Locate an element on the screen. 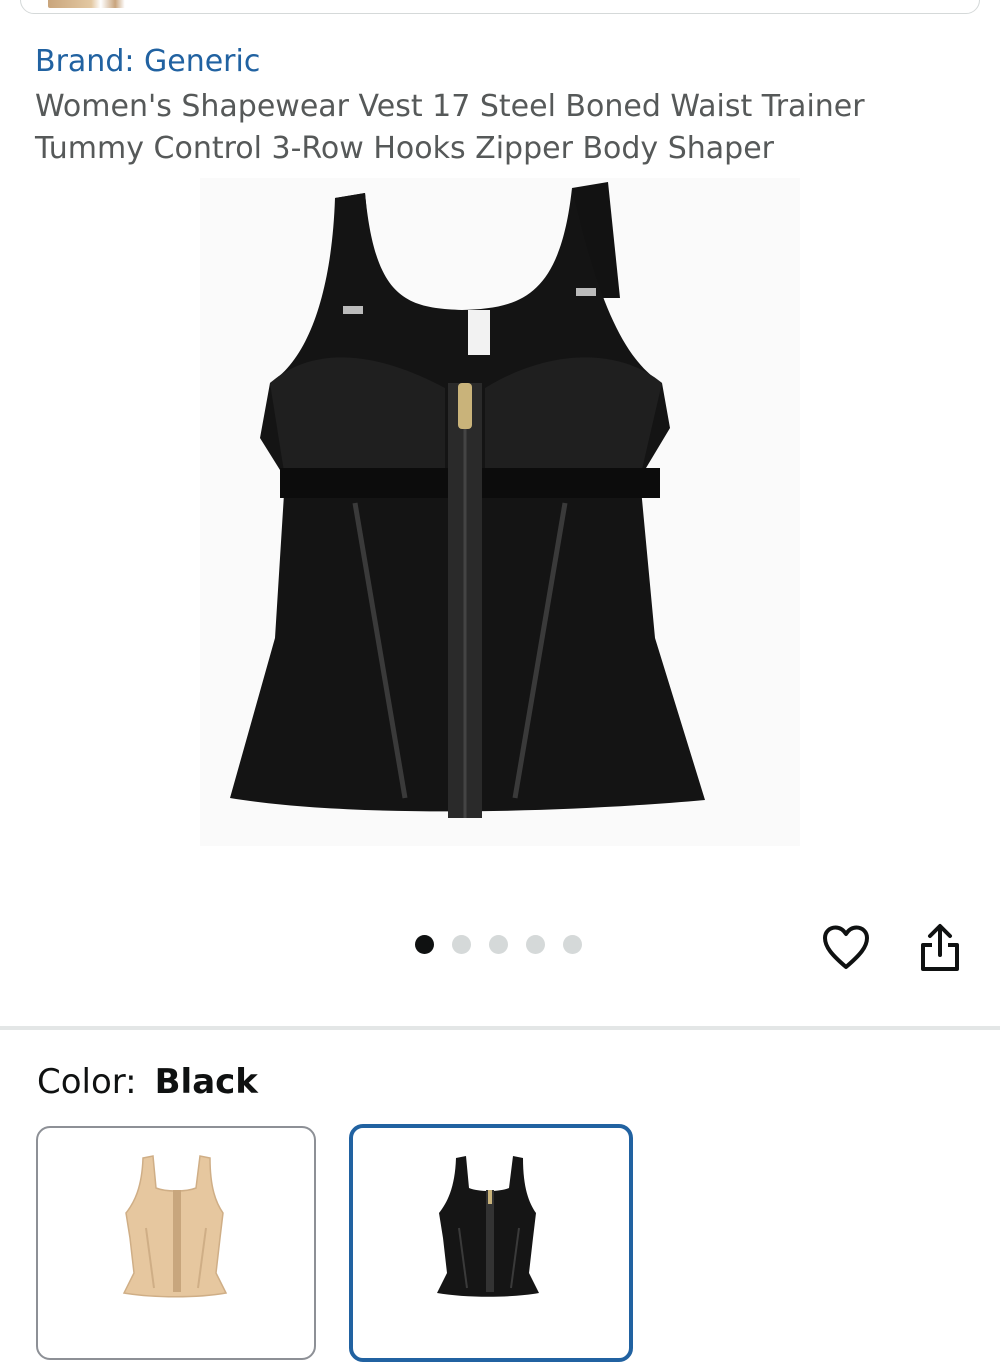  beige-vest-thumbnail is located at coordinates (175, 1226).